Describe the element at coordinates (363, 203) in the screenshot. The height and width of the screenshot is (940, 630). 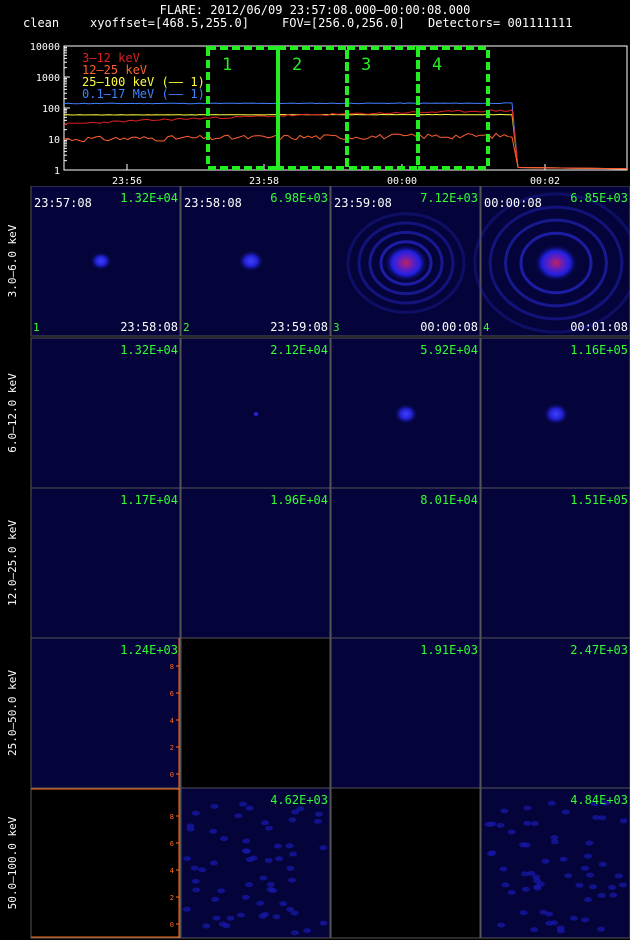
I see `time-start-label: 23:59:08` at that location.